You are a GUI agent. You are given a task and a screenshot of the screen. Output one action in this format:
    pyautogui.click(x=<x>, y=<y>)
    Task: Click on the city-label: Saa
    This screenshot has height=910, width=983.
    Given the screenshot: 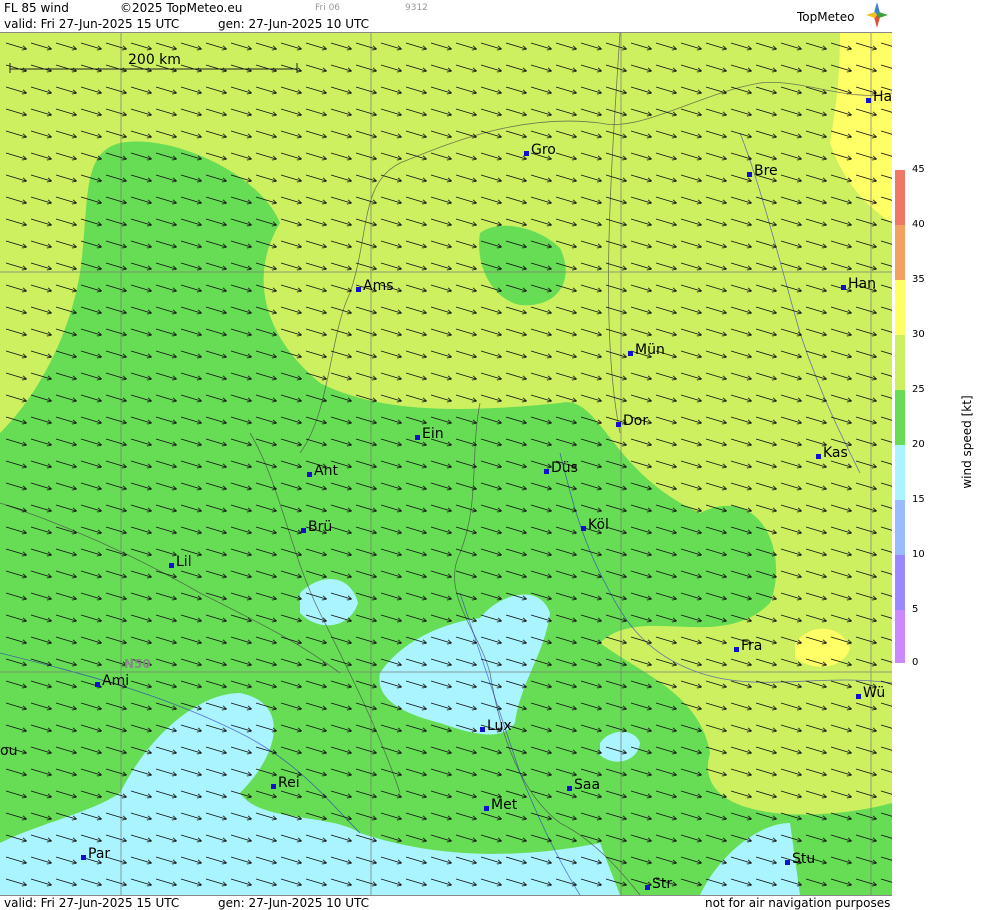 What is the action you would take?
    pyautogui.click(x=583, y=785)
    